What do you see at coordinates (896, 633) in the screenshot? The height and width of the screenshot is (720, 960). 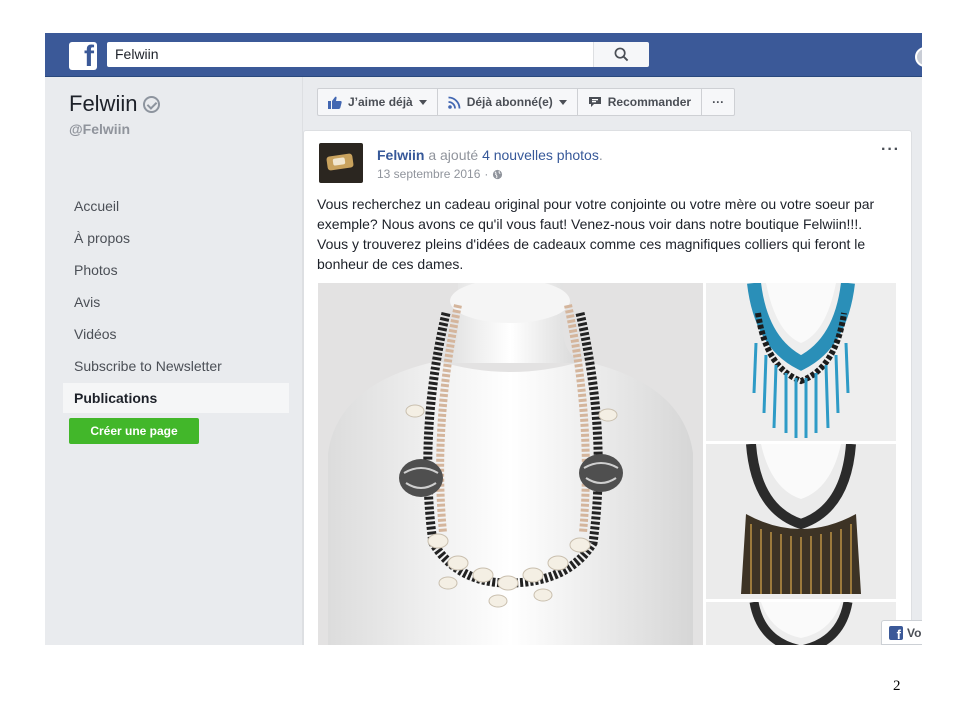 I see `facebook-chat-icon` at bounding box center [896, 633].